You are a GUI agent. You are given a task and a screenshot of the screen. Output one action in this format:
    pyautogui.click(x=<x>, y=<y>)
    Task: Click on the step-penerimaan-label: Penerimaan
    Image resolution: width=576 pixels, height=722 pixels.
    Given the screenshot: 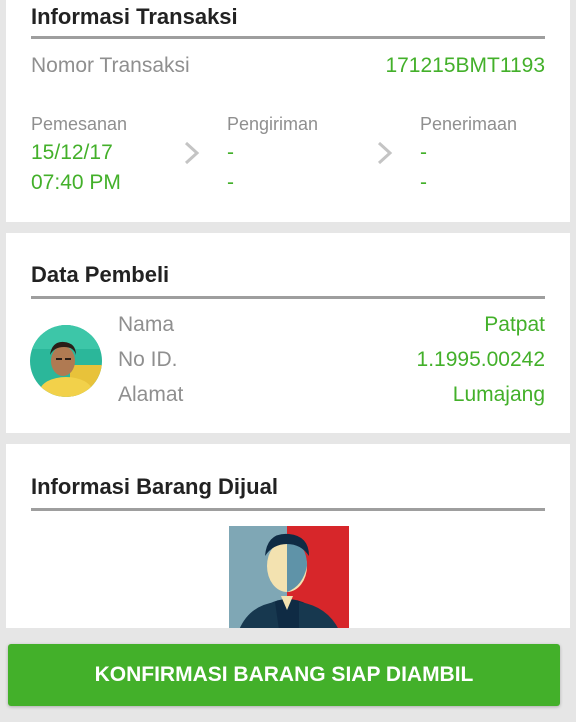 What is the action you would take?
    pyautogui.click(x=469, y=124)
    